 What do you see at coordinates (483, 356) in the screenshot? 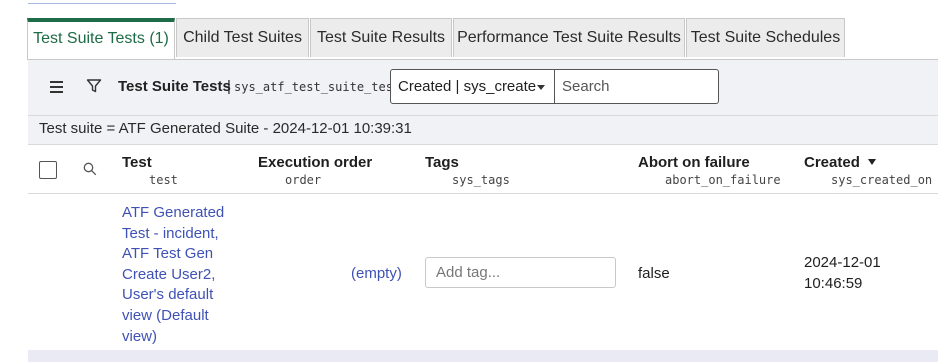
I see `list-footer-band` at bounding box center [483, 356].